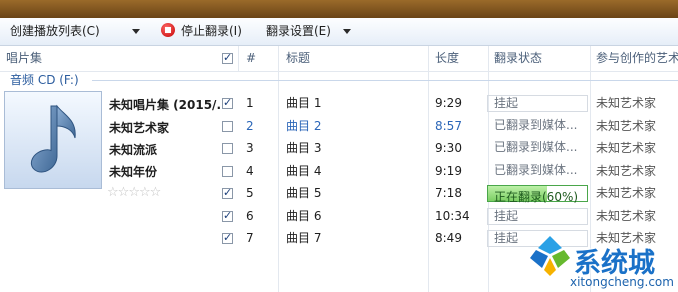 The width and height of the screenshot is (678, 292). Describe the element at coordinates (339, 9) in the screenshot. I see `window-top-strip` at that location.